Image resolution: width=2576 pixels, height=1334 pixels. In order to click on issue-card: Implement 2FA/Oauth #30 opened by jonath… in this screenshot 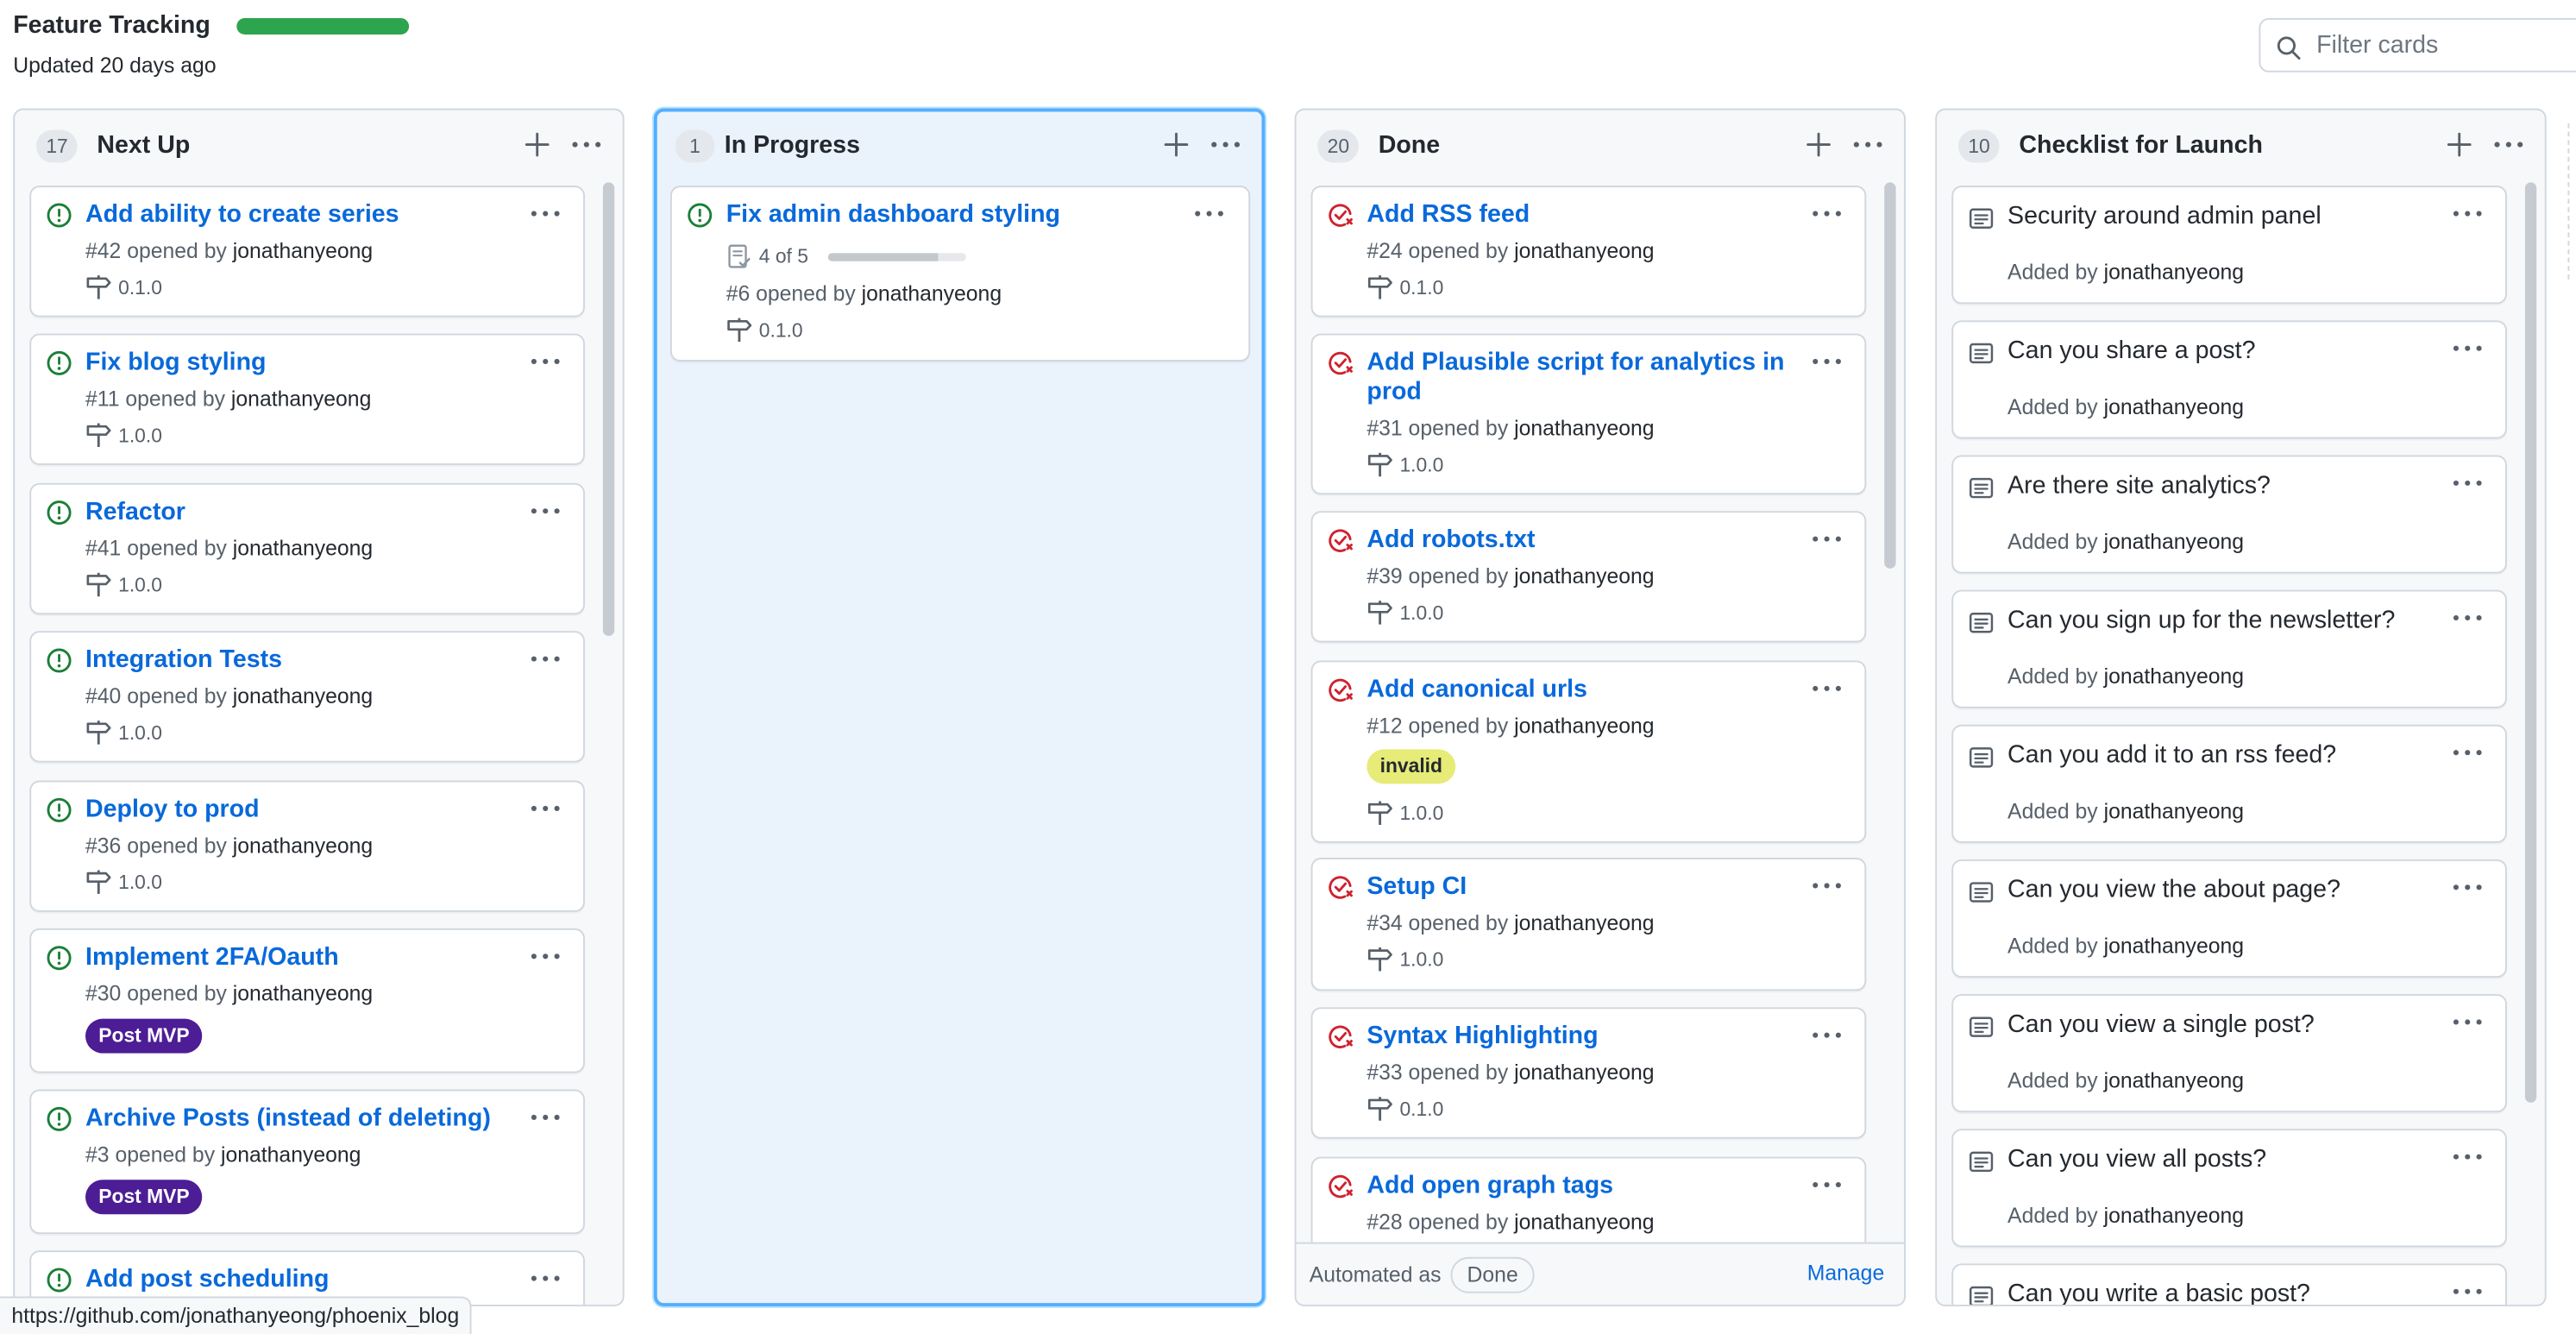, I will do `click(307, 1000)`.